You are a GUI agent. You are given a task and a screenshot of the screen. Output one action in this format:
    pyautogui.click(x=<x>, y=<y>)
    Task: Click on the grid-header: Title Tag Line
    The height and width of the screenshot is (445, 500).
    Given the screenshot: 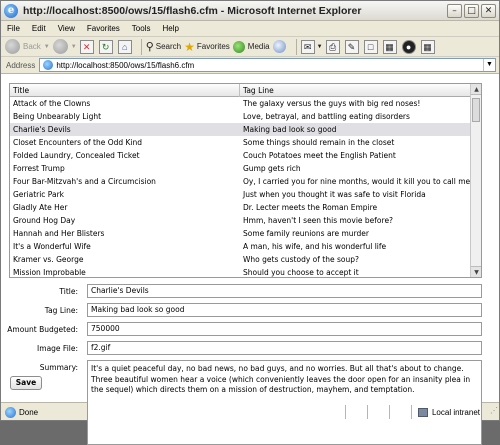 What is the action you would take?
    pyautogui.click(x=240, y=90)
    